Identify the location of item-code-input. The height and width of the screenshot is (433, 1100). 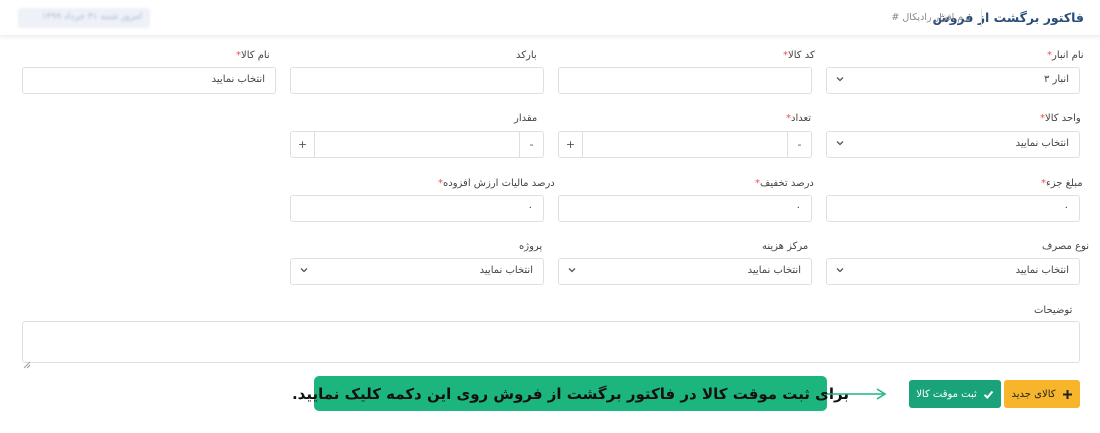
(685, 80).